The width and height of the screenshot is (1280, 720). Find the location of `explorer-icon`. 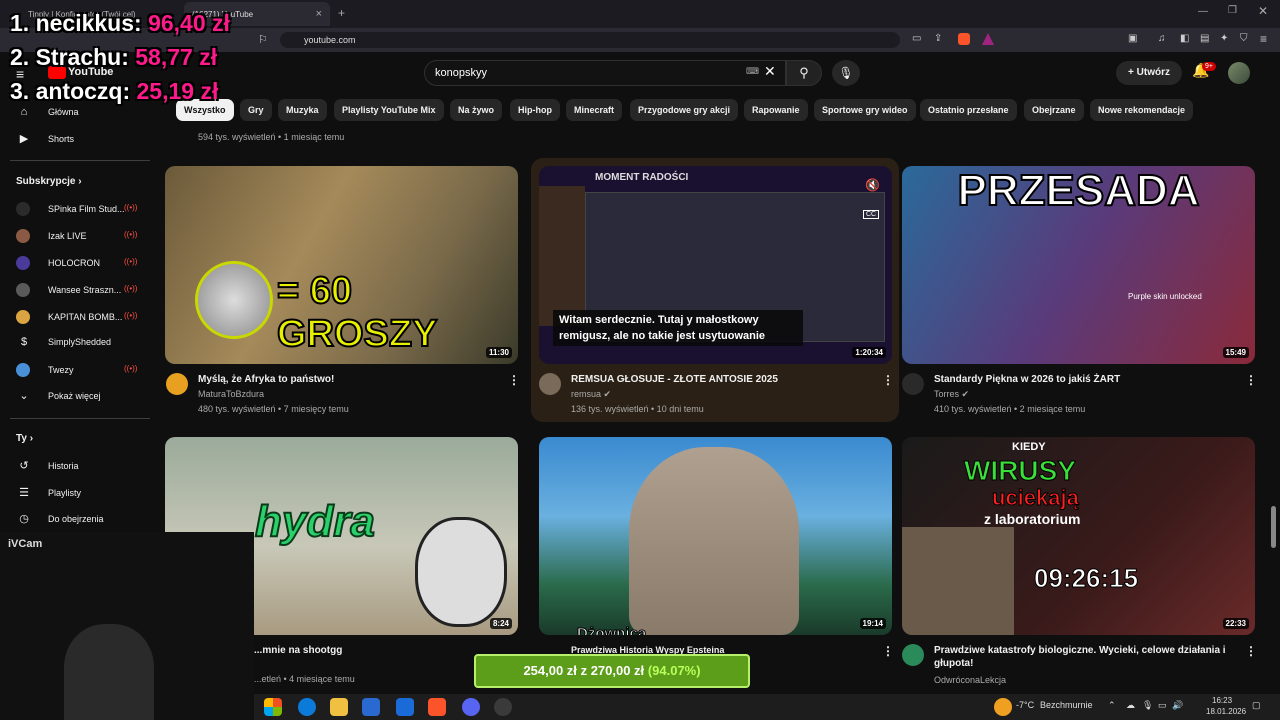

explorer-icon is located at coordinates (339, 707).